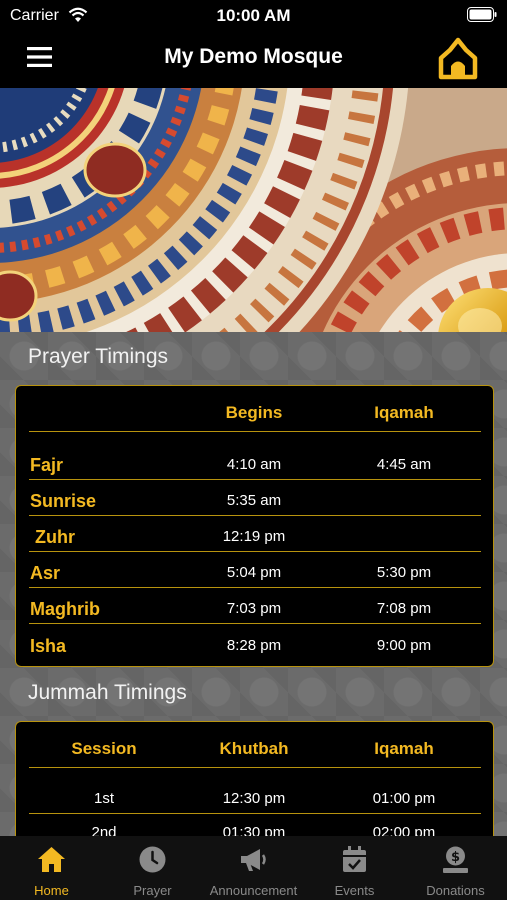 Image resolution: width=507 pixels, height=900 pixels. I want to click on megaphone-icon, so click(253, 860).